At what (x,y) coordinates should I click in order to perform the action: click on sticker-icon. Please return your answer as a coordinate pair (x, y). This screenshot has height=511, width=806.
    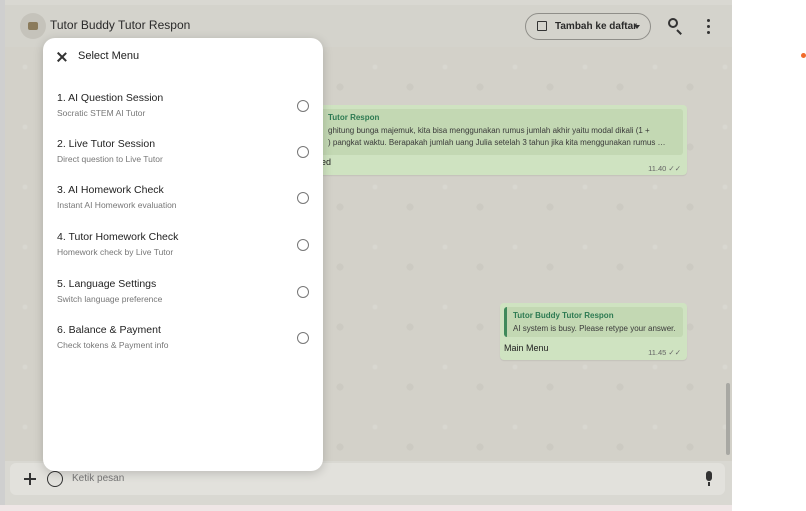
    Looking at the image, I should click on (55, 479).